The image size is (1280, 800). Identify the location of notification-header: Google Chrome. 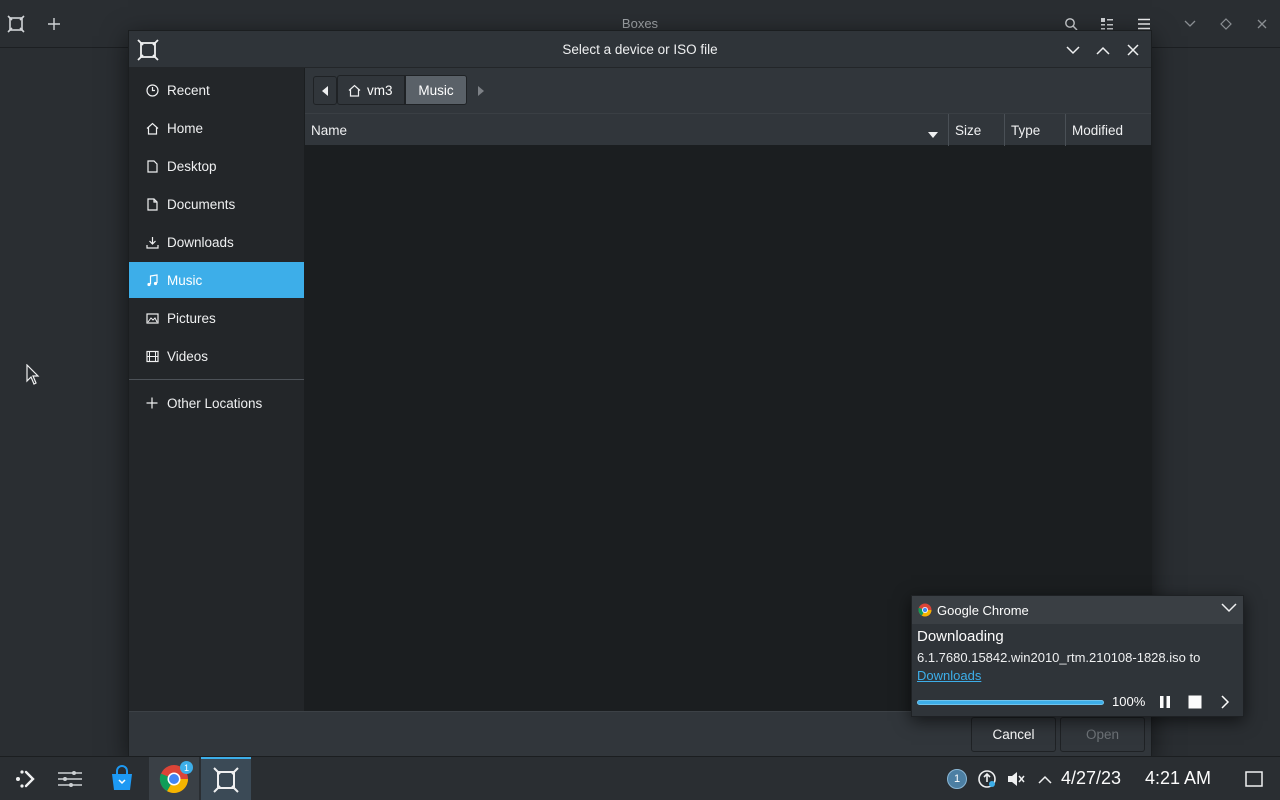
(1077, 610).